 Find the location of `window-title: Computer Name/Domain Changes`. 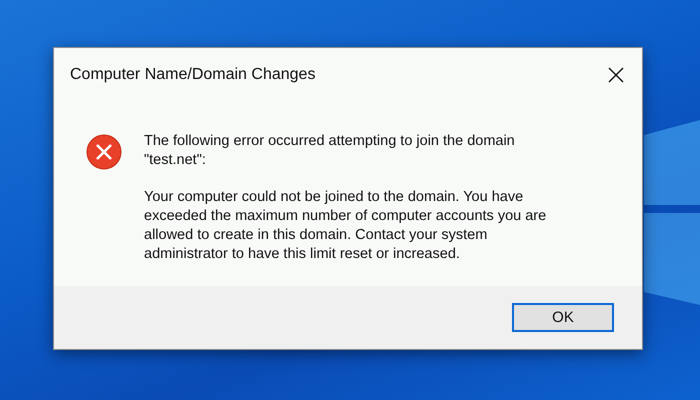

window-title: Computer Name/Domain Changes is located at coordinates (193, 75).